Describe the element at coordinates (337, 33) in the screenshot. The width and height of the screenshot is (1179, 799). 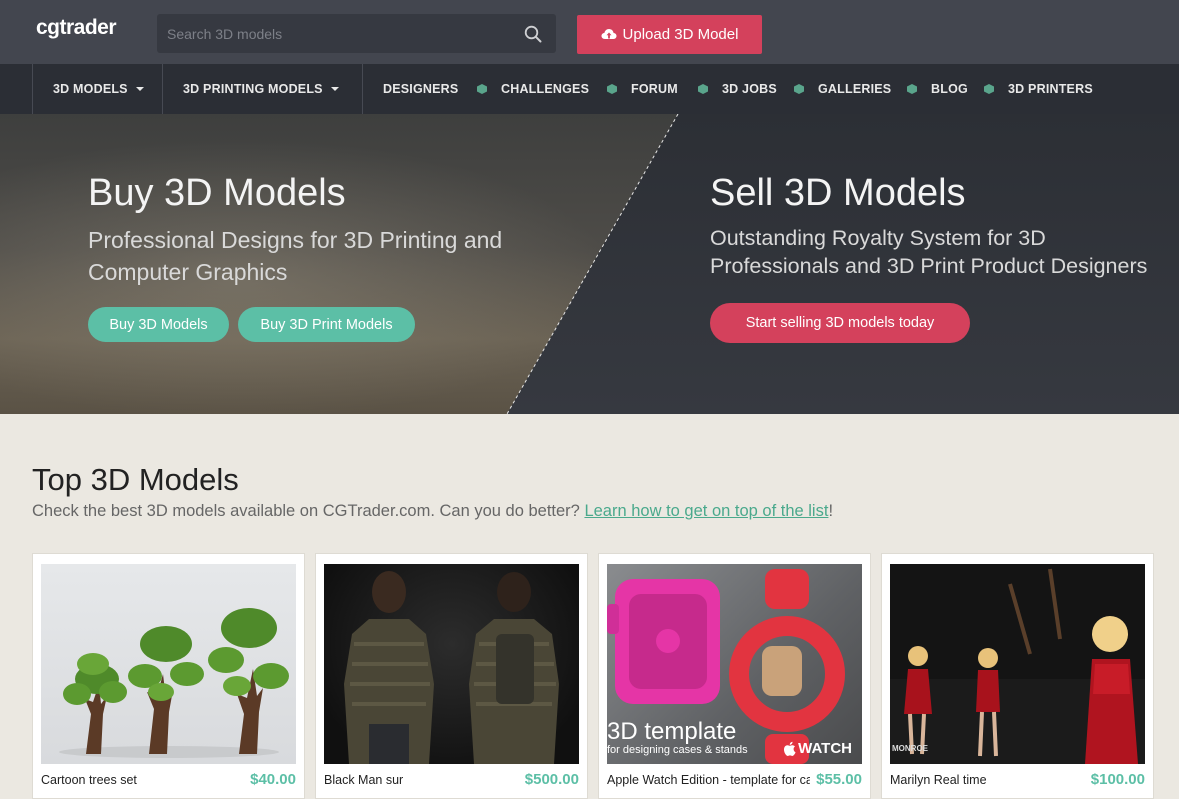
I see `search-input` at that location.